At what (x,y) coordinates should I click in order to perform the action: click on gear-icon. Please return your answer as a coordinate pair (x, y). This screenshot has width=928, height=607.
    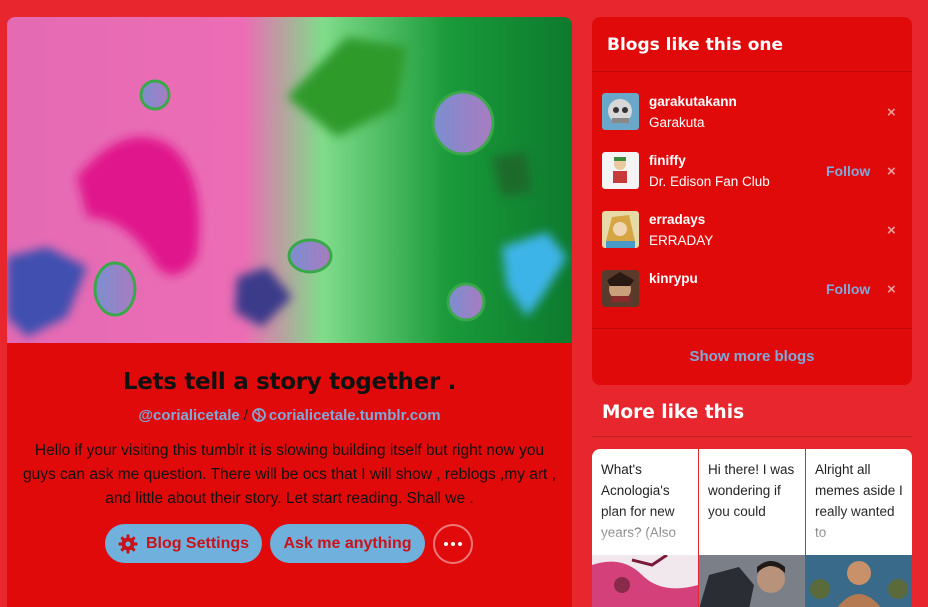
    Looking at the image, I should click on (128, 543).